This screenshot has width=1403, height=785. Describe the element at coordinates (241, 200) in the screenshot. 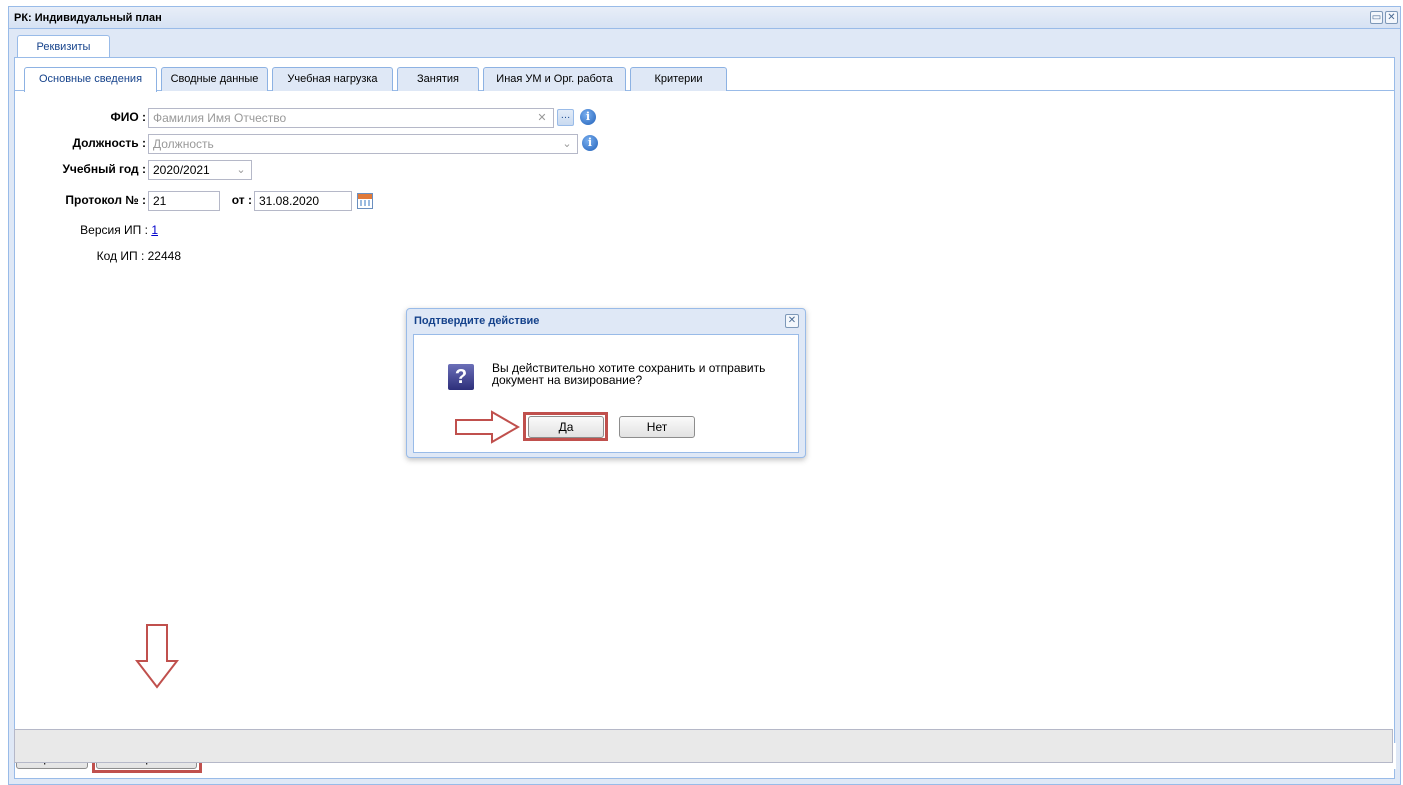

I see `from-label: от :` at that location.